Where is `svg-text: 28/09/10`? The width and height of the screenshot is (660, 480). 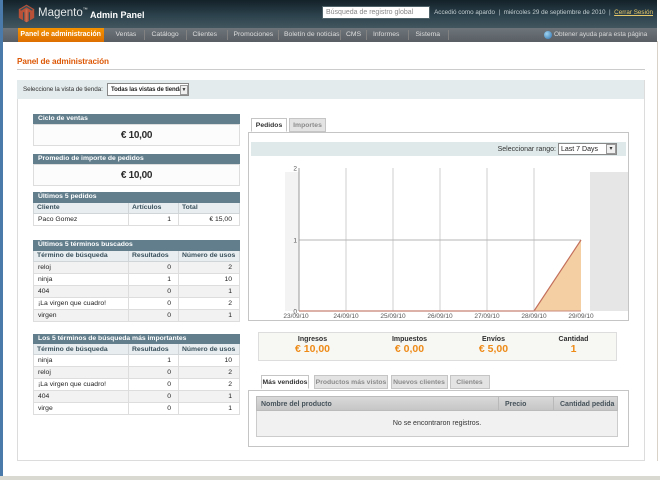 svg-text: 28/09/10 is located at coordinates (534, 316).